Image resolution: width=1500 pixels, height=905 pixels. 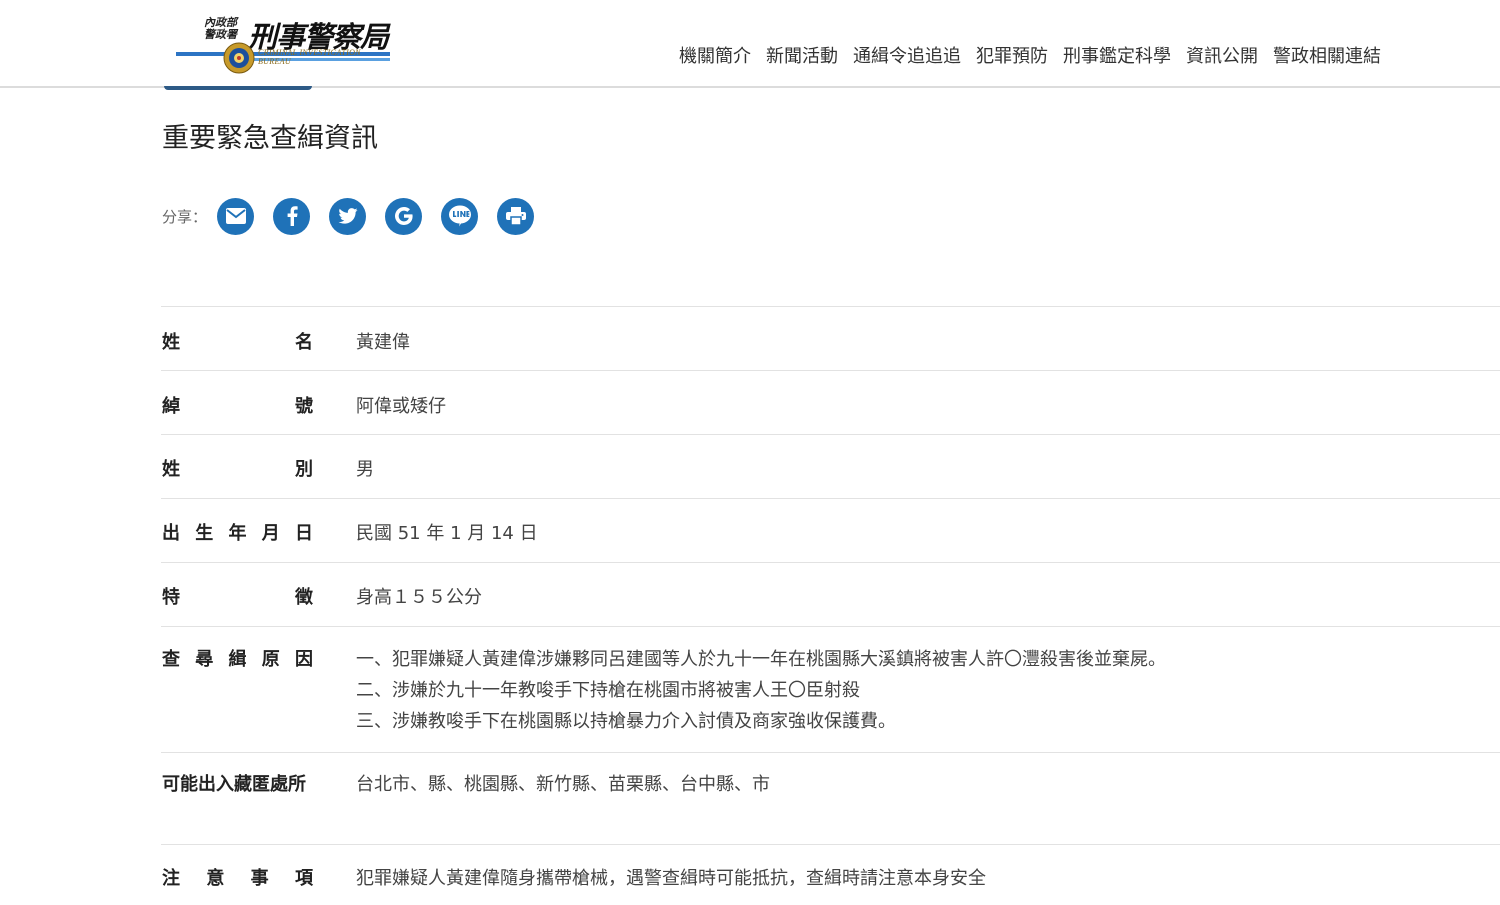 I want to click on print-icon, so click(x=515, y=216).